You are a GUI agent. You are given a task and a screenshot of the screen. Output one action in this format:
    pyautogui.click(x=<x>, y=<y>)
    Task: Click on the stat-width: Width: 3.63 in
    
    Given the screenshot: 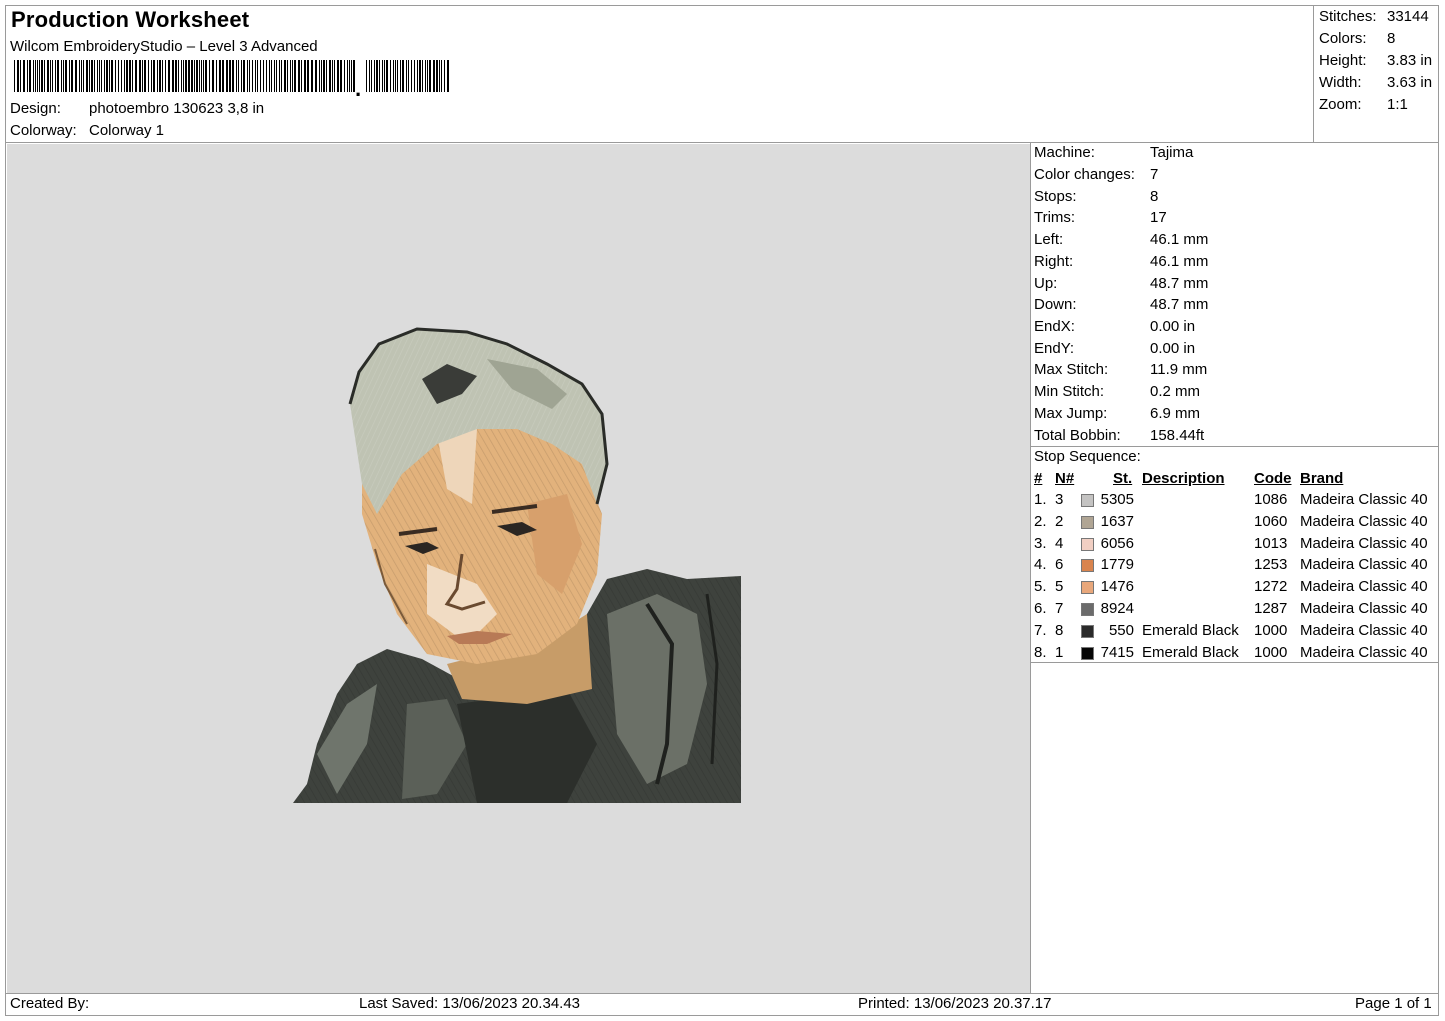 What is the action you would take?
    pyautogui.click(x=1376, y=82)
    